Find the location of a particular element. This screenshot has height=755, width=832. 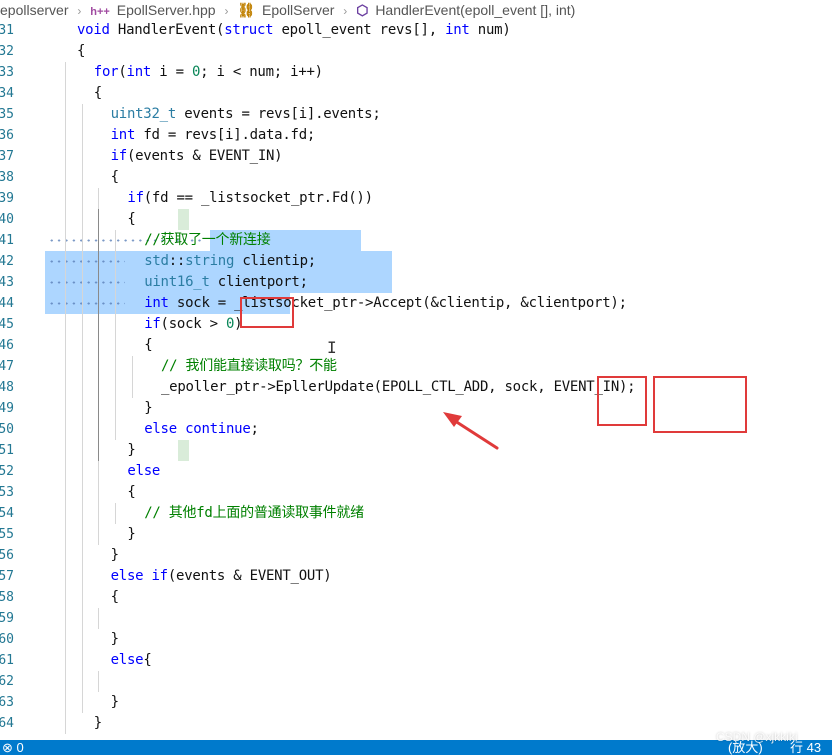

breadcrumb-folder: epollserver is located at coordinates (34, 10).